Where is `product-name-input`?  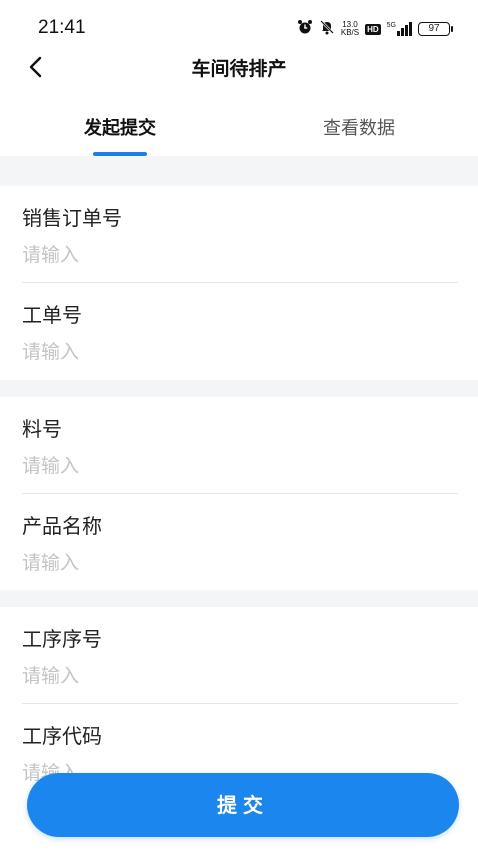
product-name-input is located at coordinates (240, 563).